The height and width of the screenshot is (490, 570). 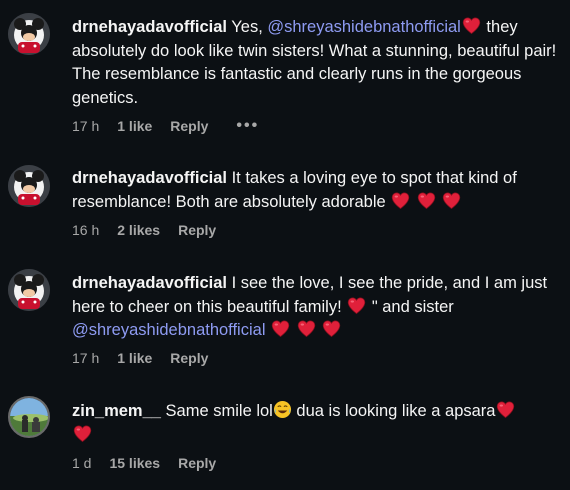 I want to click on likes-count: 2 likes, so click(x=138, y=230).